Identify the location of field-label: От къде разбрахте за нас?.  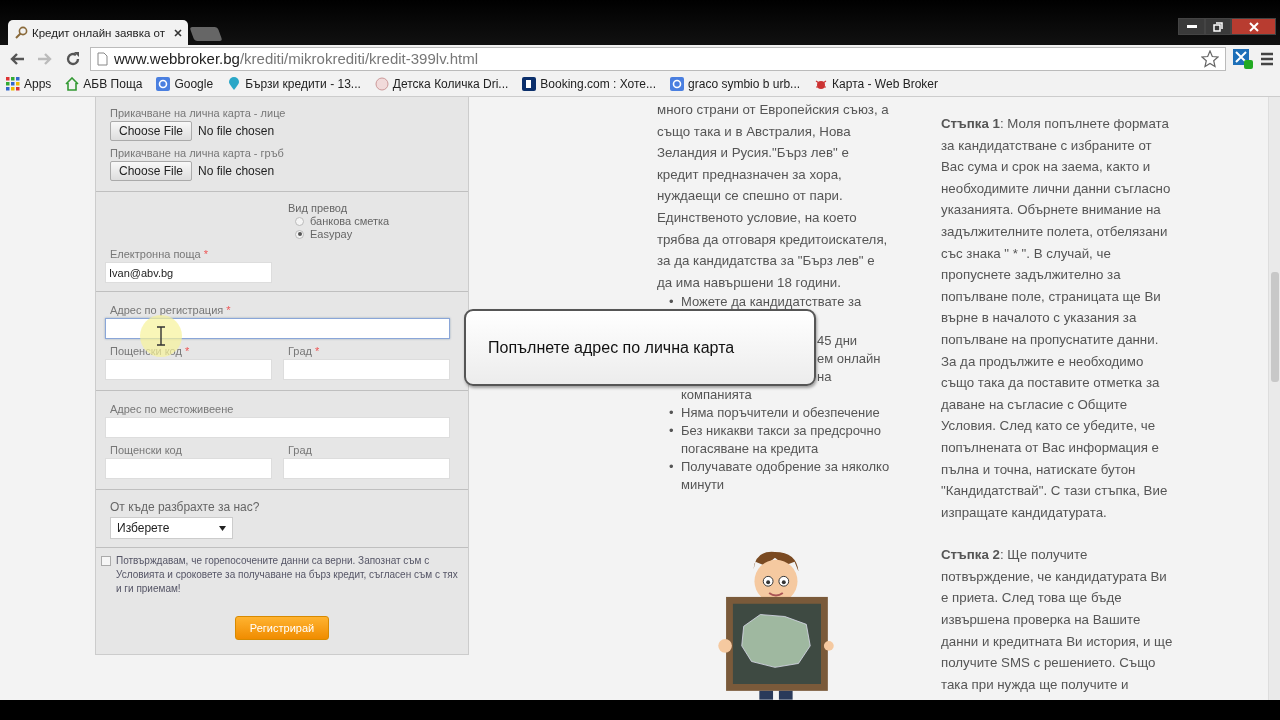
(185, 507).